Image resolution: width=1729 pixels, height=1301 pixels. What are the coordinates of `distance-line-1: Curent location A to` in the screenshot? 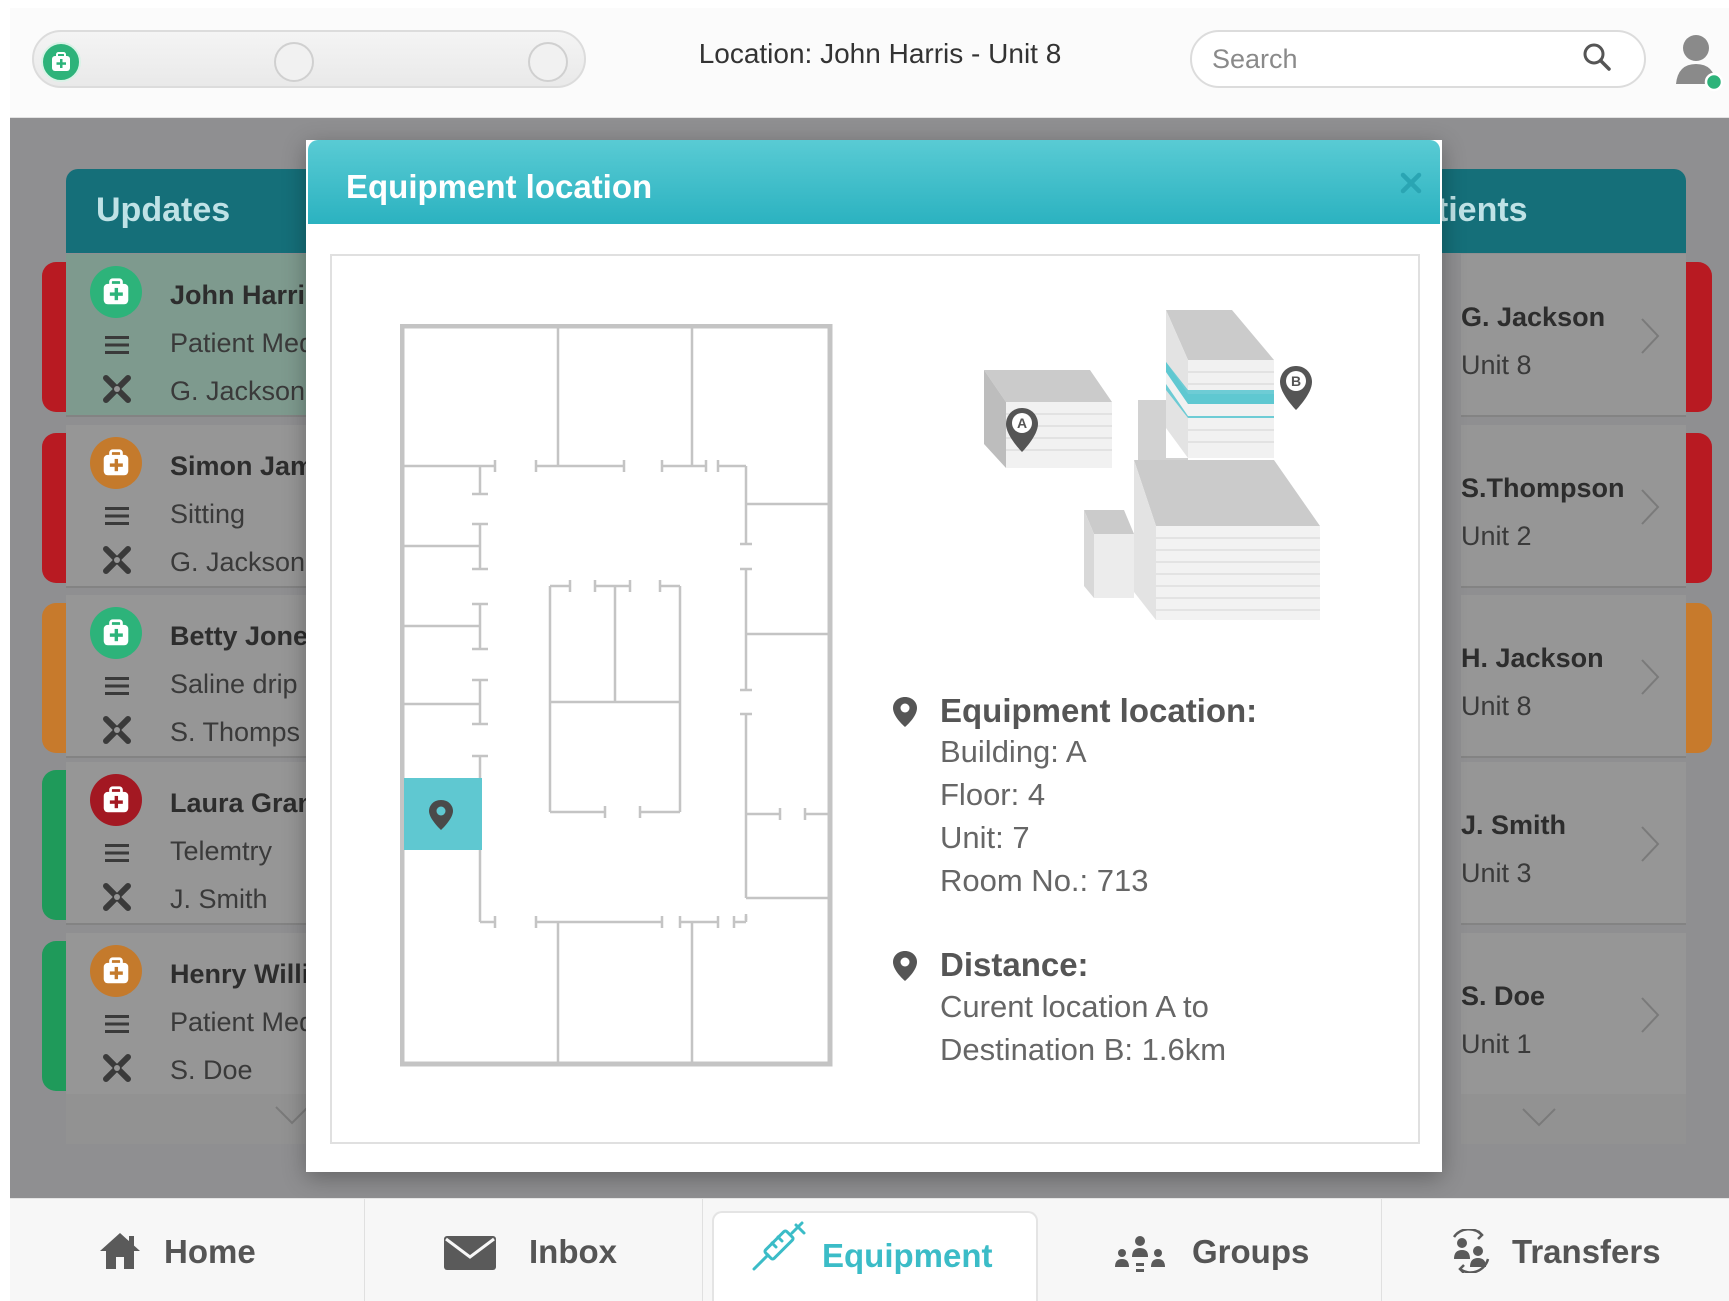 It's located at (1074, 1006).